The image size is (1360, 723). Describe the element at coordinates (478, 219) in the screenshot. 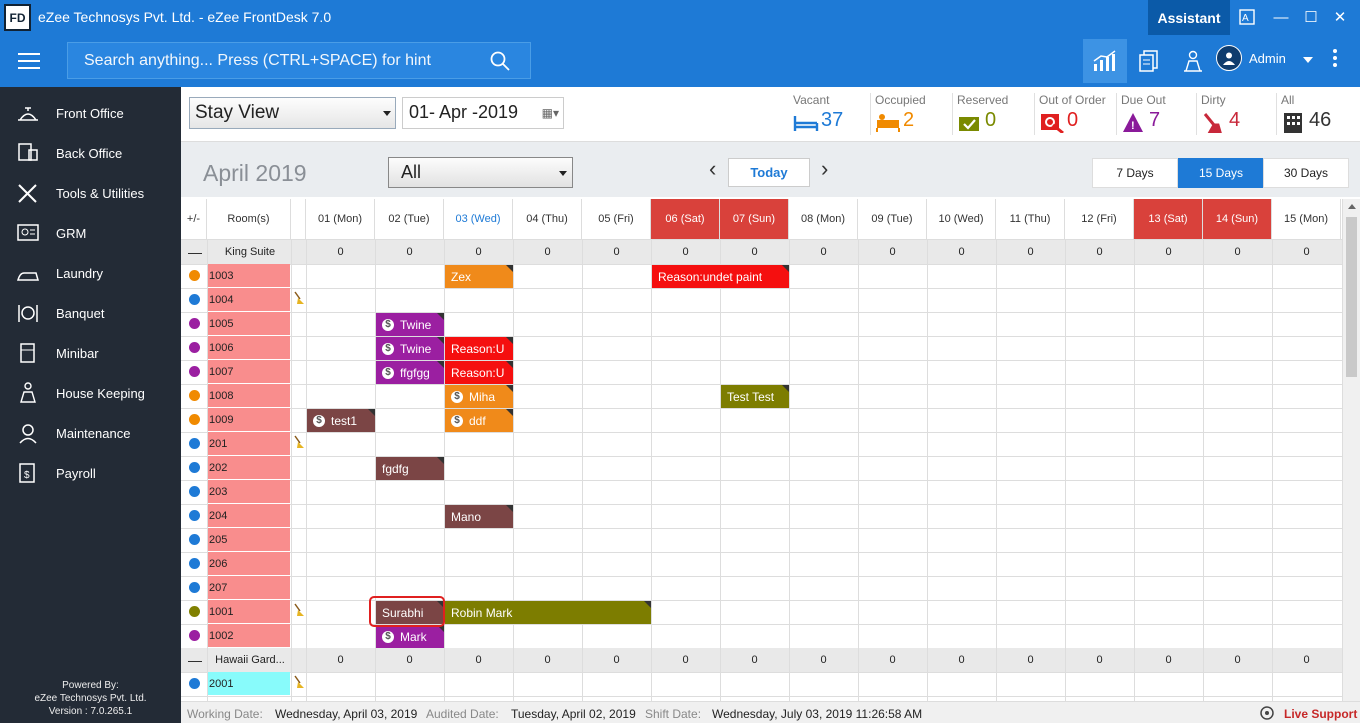

I see `day-header: 03 (Wed)` at that location.